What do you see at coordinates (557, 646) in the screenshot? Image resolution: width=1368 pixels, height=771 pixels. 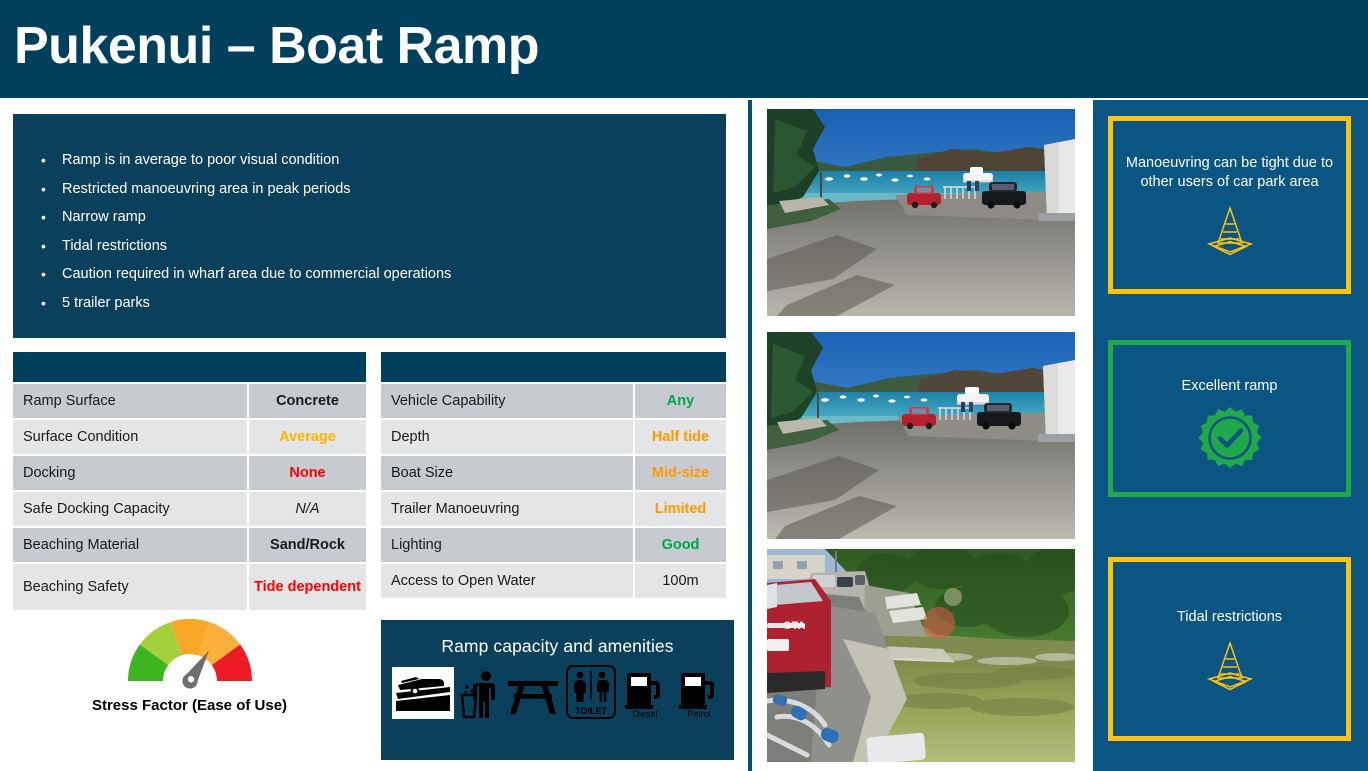 I see `amenities-title: Ramp capacity and amenities` at bounding box center [557, 646].